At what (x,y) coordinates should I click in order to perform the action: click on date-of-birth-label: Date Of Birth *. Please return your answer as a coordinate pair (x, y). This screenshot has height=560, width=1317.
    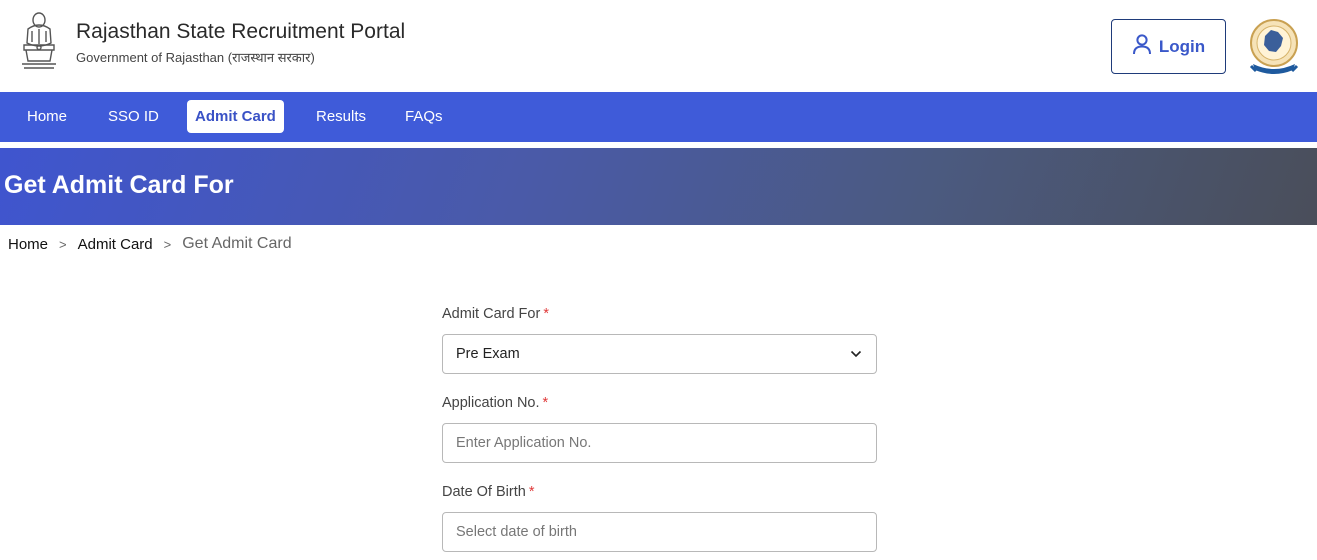
    Looking at the image, I should click on (488, 492).